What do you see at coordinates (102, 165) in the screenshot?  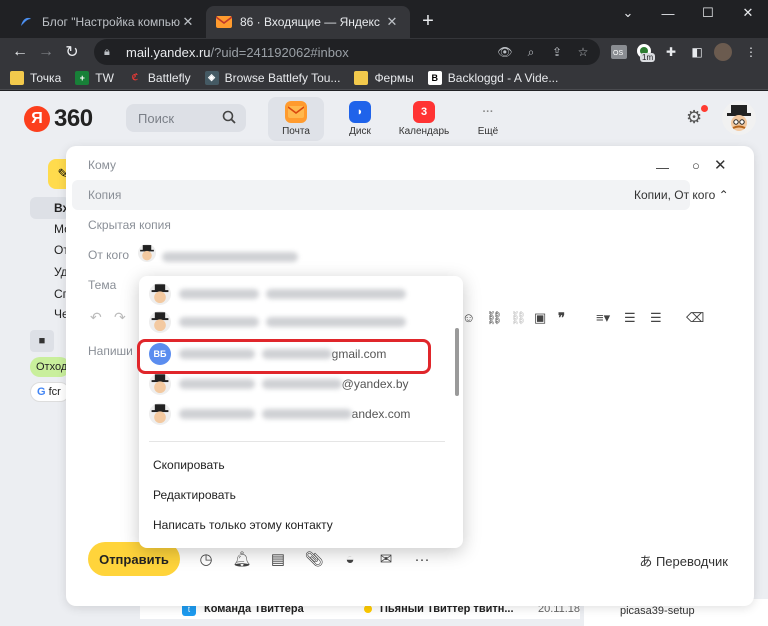 I see `to-label: Кому` at bounding box center [102, 165].